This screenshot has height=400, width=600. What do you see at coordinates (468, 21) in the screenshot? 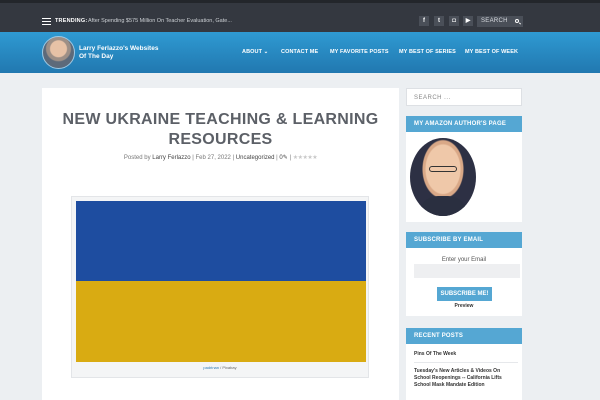
I see `youtube-icon: ▶` at bounding box center [468, 21].